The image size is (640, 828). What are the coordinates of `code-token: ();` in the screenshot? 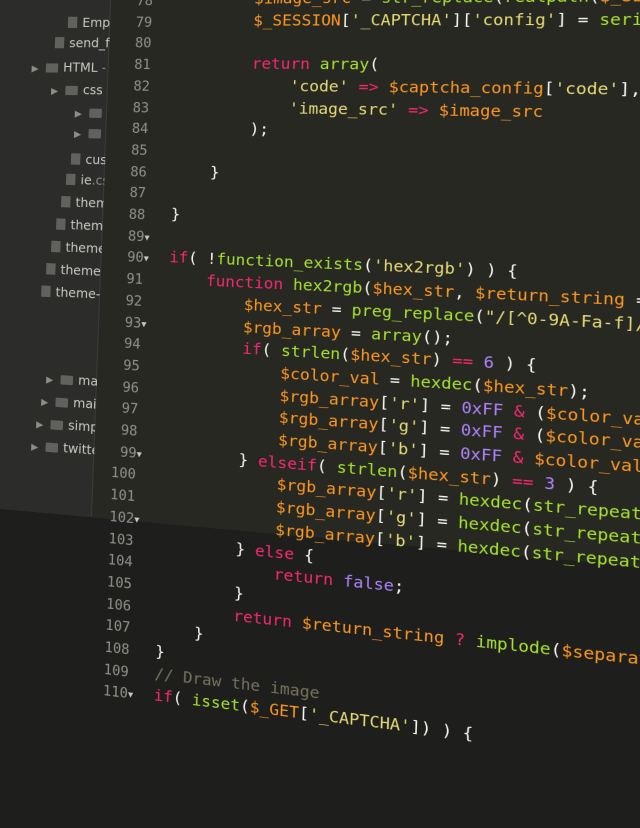 It's located at (437, 338).